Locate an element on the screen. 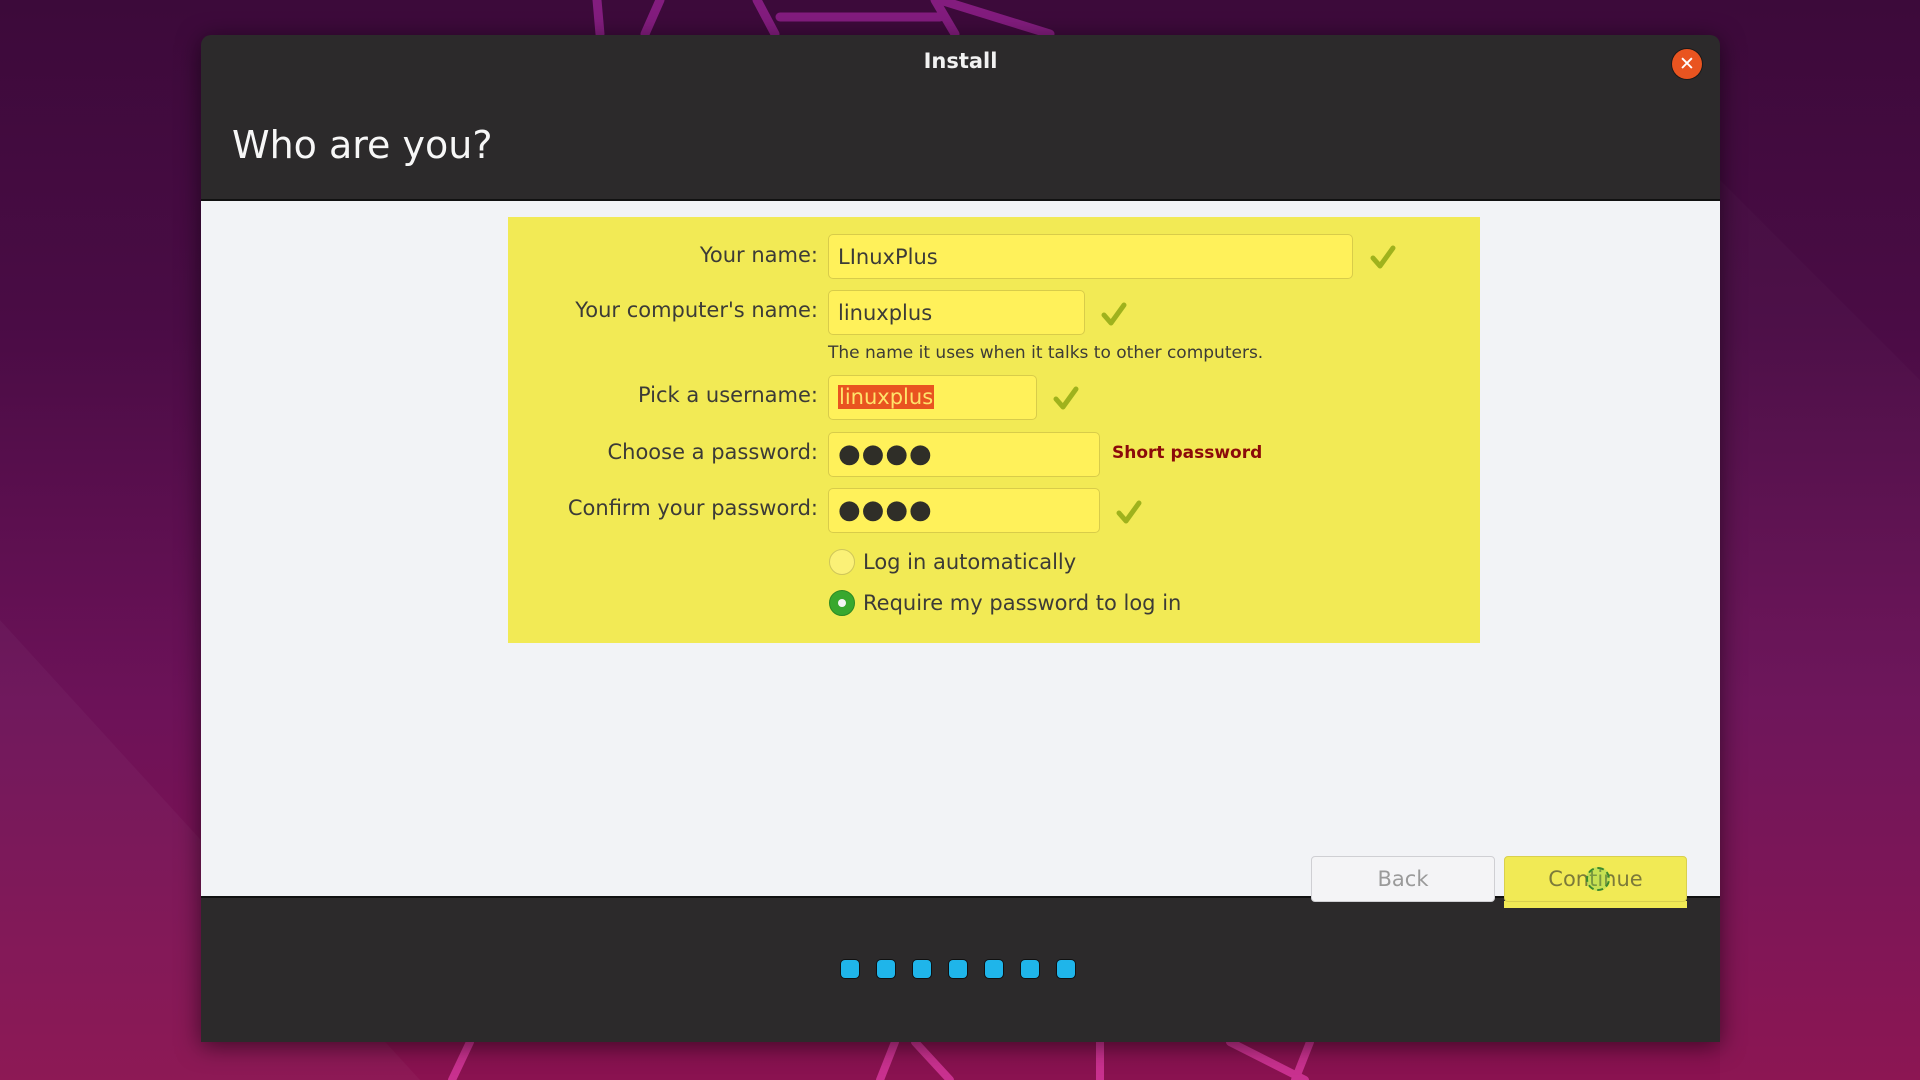 The width and height of the screenshot is (1920, 1080). username-label: Pick a username: is located at coordinates (727, 395).